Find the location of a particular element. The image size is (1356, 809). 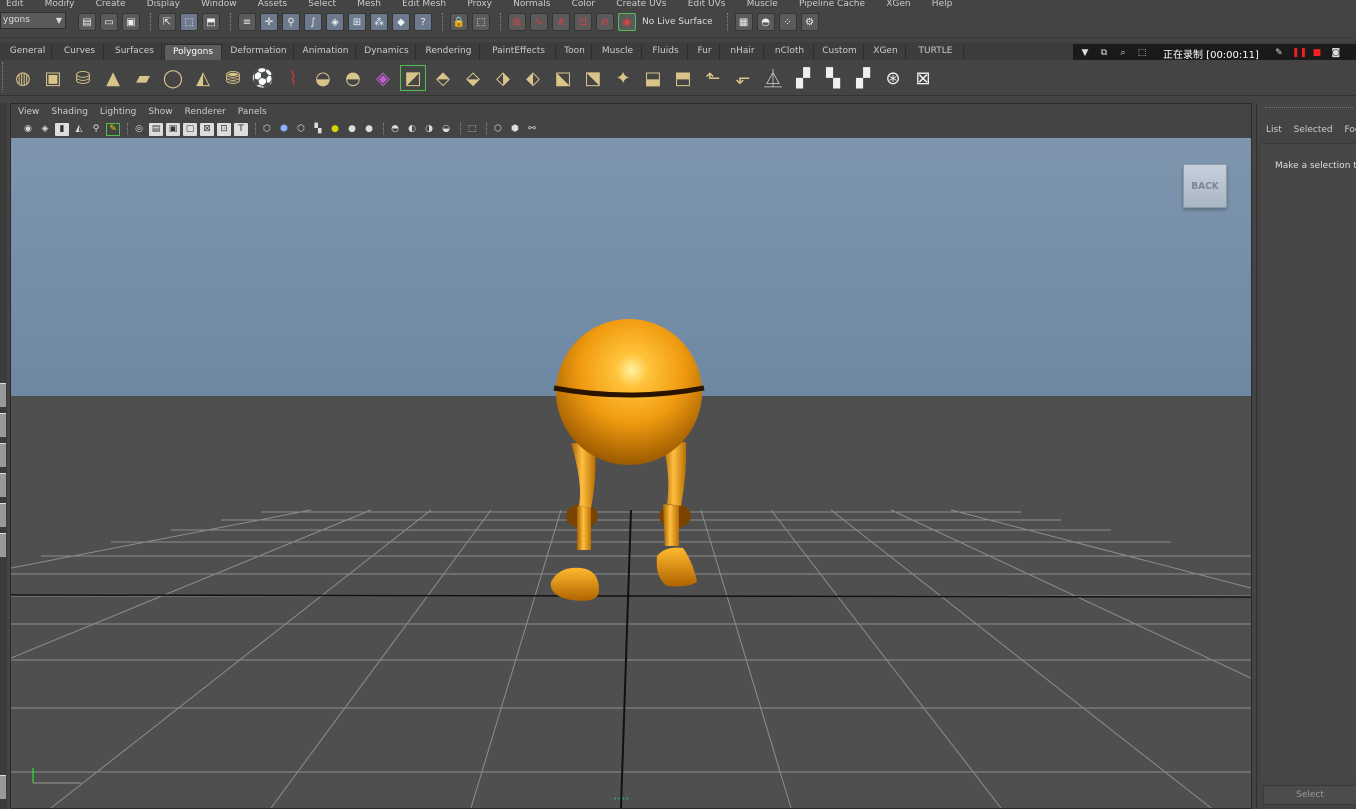

render-frame-icon: ◓ is located at coordinates (765, 22).